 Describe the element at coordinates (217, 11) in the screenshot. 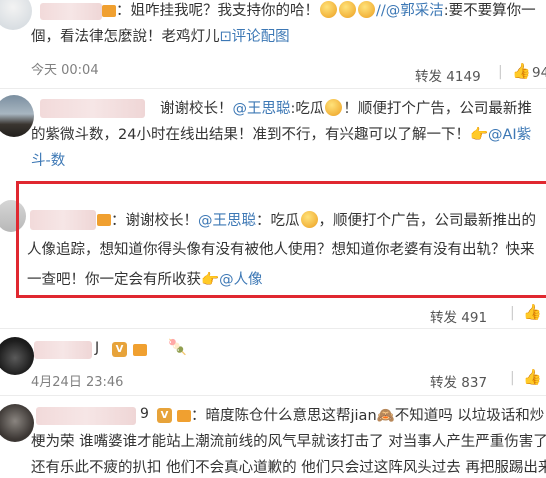

I see `comment-text: ：姐咋挂我呢？我支持你的哈！` at that location.